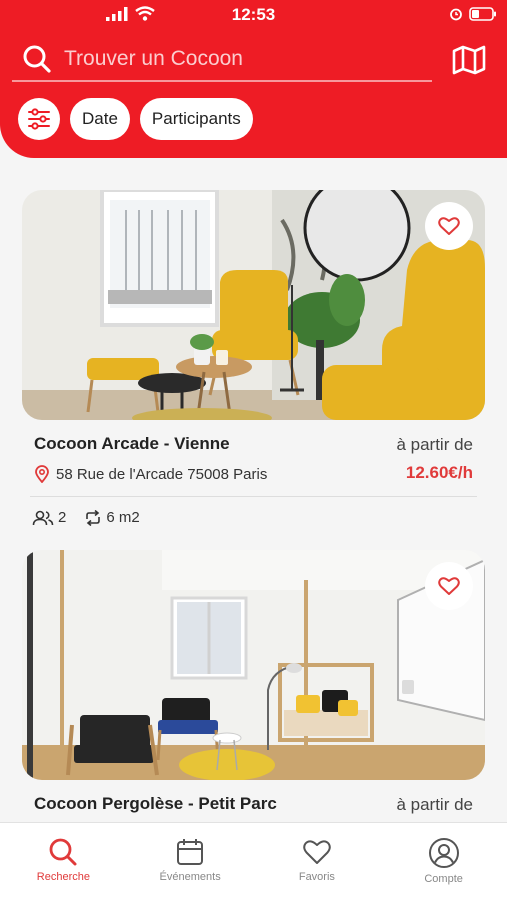 This screenshot has height=900, width=507. Describe the element at coordinates (456, 14) in the screenshot. I see `alarm-icon` at that location.